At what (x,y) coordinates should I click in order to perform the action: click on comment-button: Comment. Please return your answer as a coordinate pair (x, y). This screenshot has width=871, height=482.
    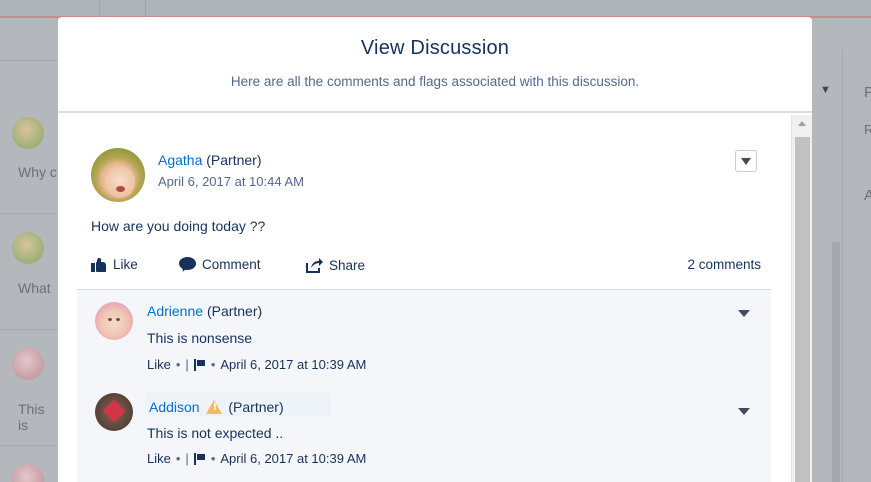
    Looking at the image, I should click on (220, 265).